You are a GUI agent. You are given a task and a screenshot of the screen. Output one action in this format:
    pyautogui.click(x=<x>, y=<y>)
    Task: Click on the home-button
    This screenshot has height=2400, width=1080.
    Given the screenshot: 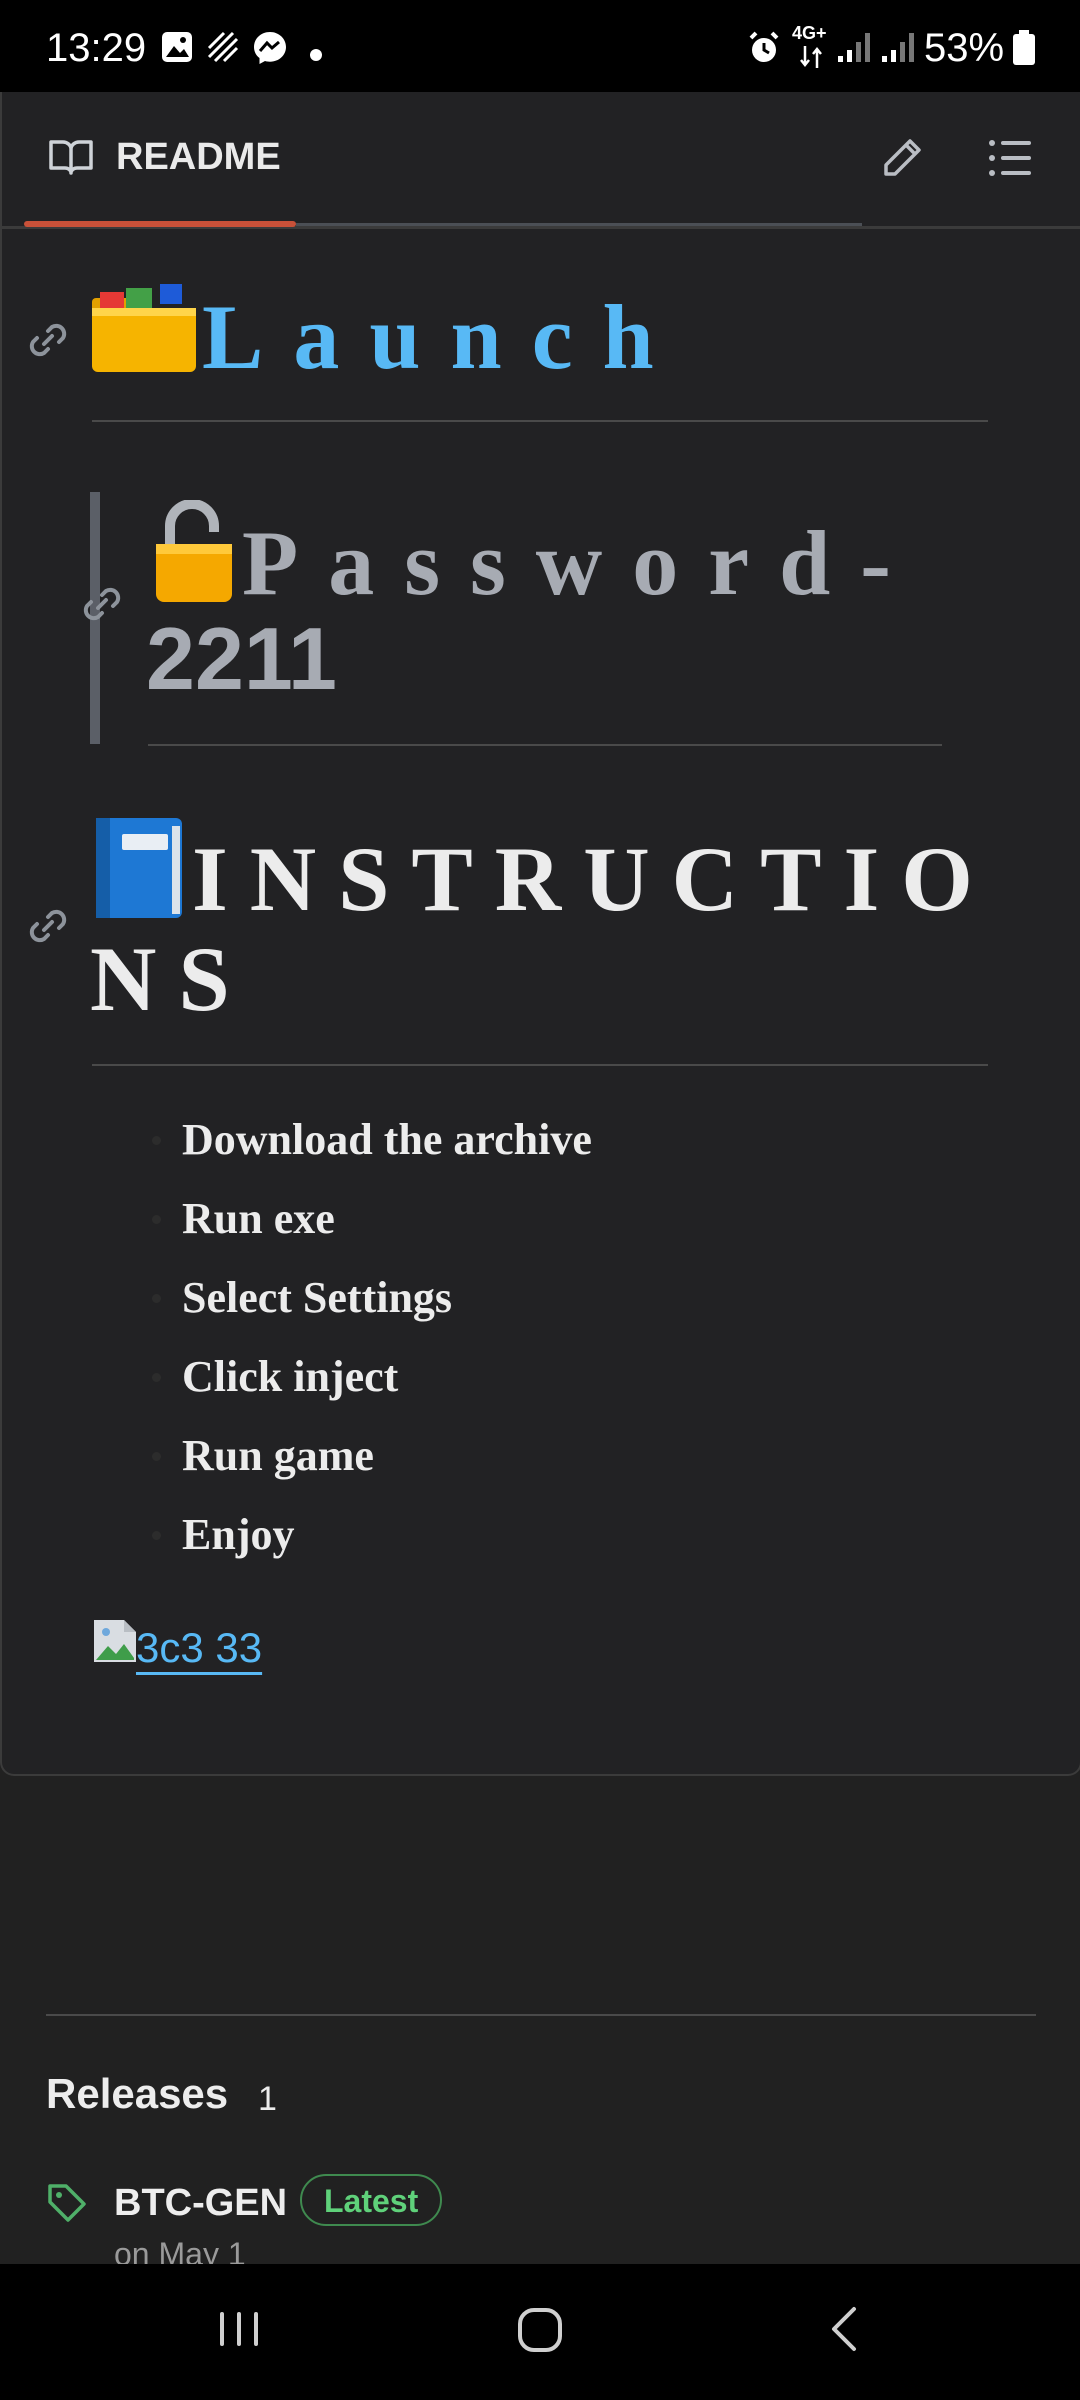 What is the action you would take?
    pyautogui.click(x=540, y=2332)
    